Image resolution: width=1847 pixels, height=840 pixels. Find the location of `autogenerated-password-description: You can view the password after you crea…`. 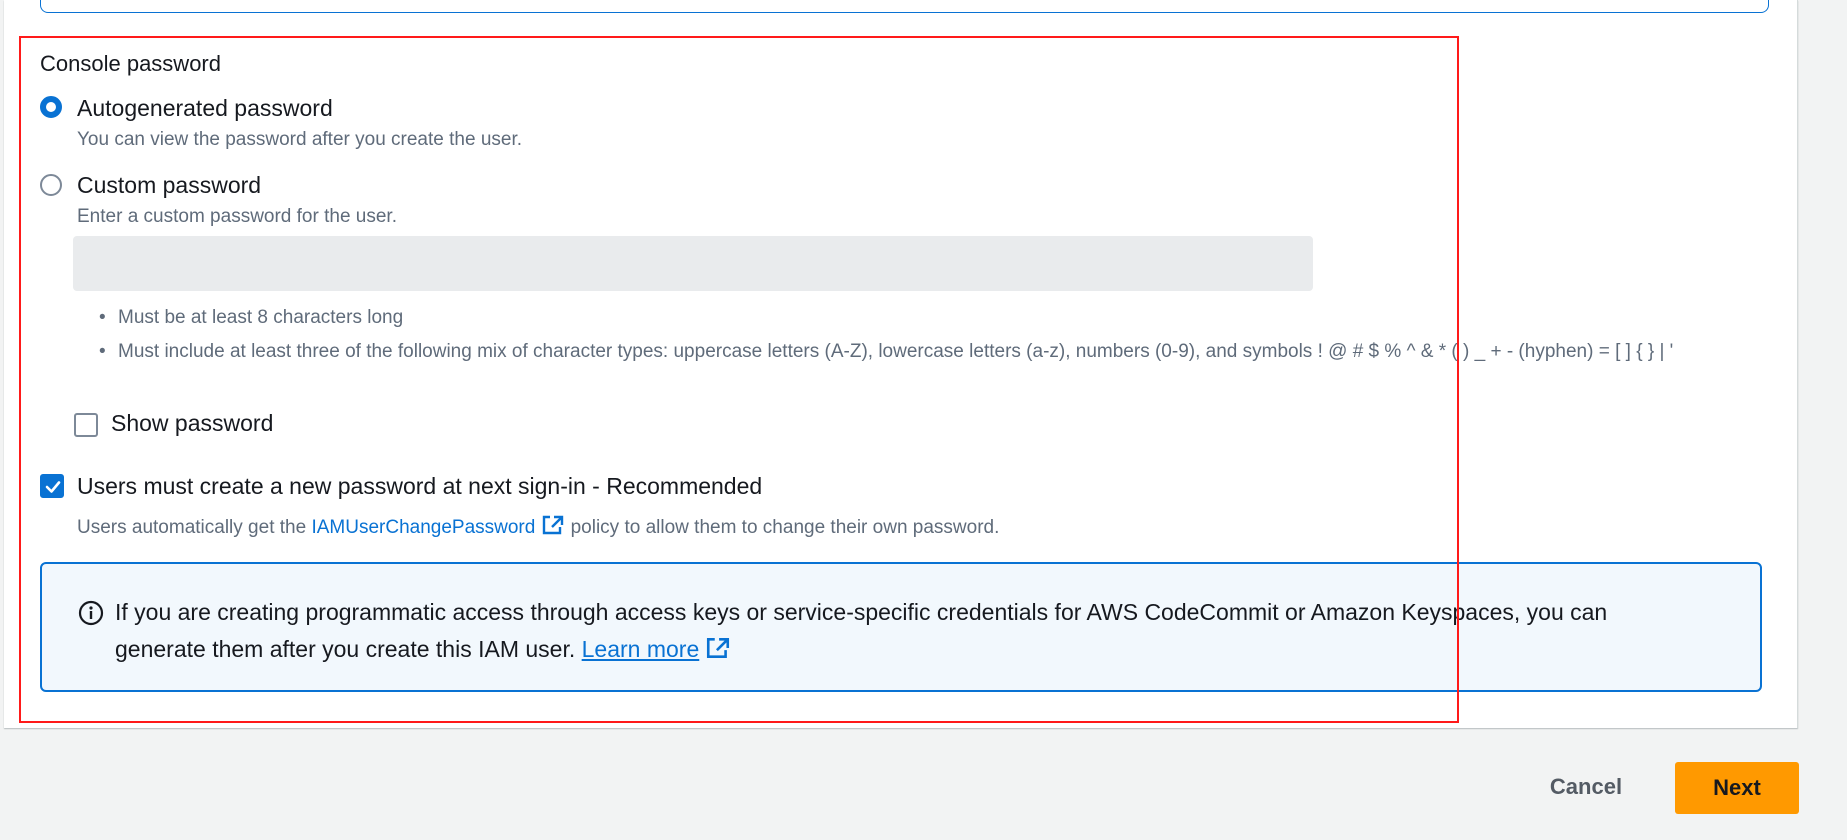

autogenerated-password-description: You can view the password after you crea… is located at coordinates (300, 139).